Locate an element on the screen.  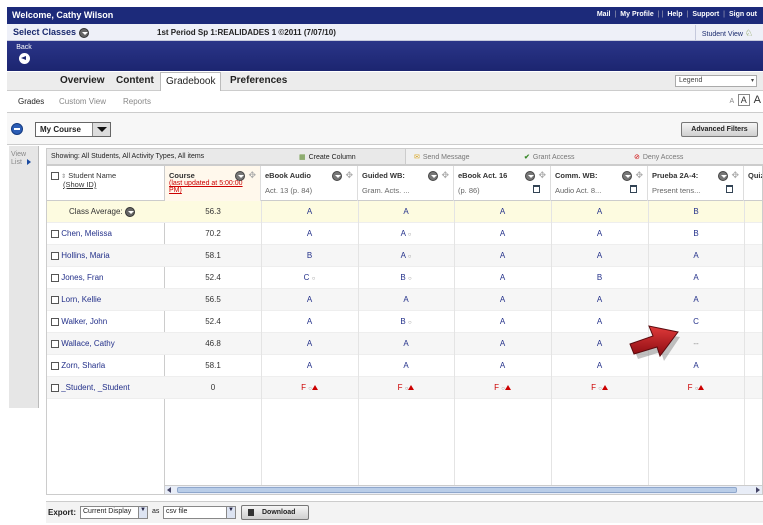
advanced-filters-button: Advanced Filters is located at coordinates (719, 129).